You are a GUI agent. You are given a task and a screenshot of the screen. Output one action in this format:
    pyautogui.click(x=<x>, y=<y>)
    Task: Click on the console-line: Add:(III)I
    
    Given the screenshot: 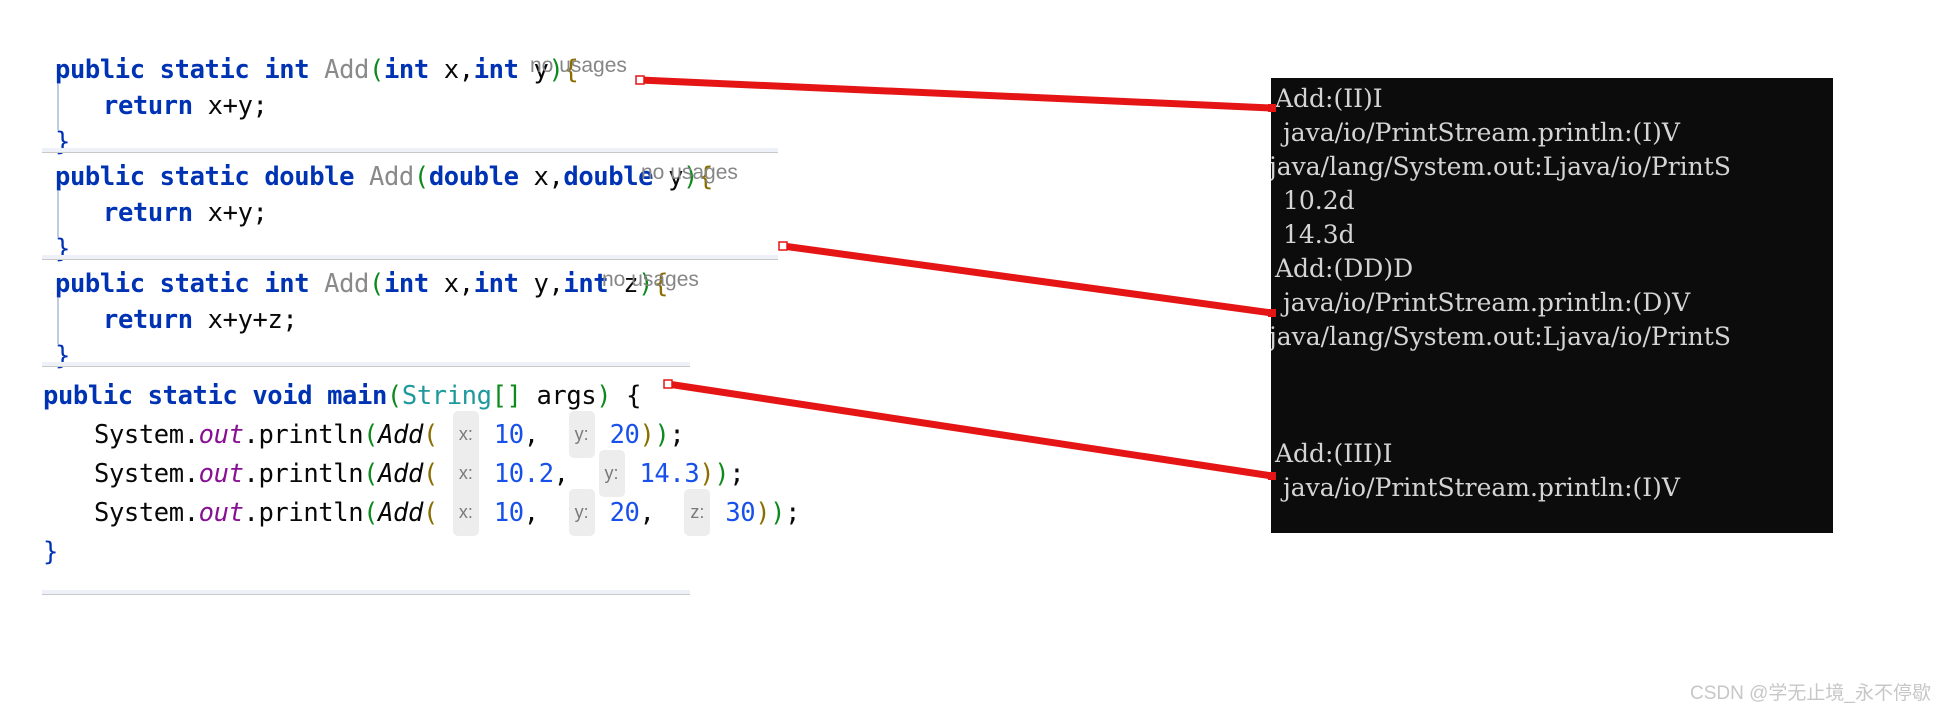 What is the action you would take?
    pyautogui.click(x=1334, y=453)
    